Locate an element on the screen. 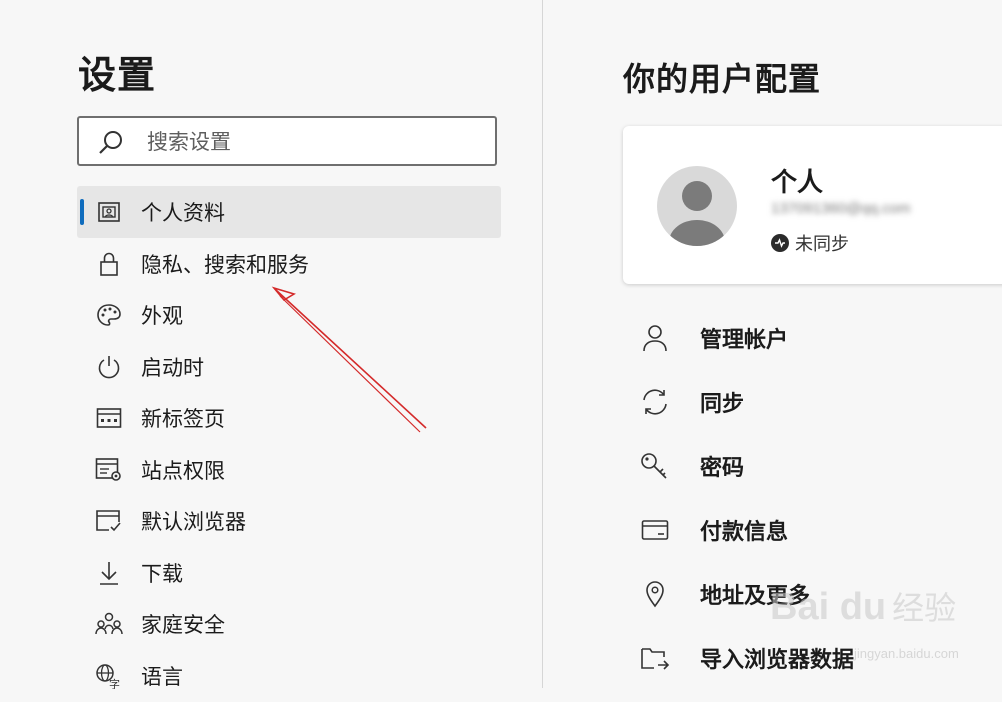  avatar is located at coordinates (697, 206).